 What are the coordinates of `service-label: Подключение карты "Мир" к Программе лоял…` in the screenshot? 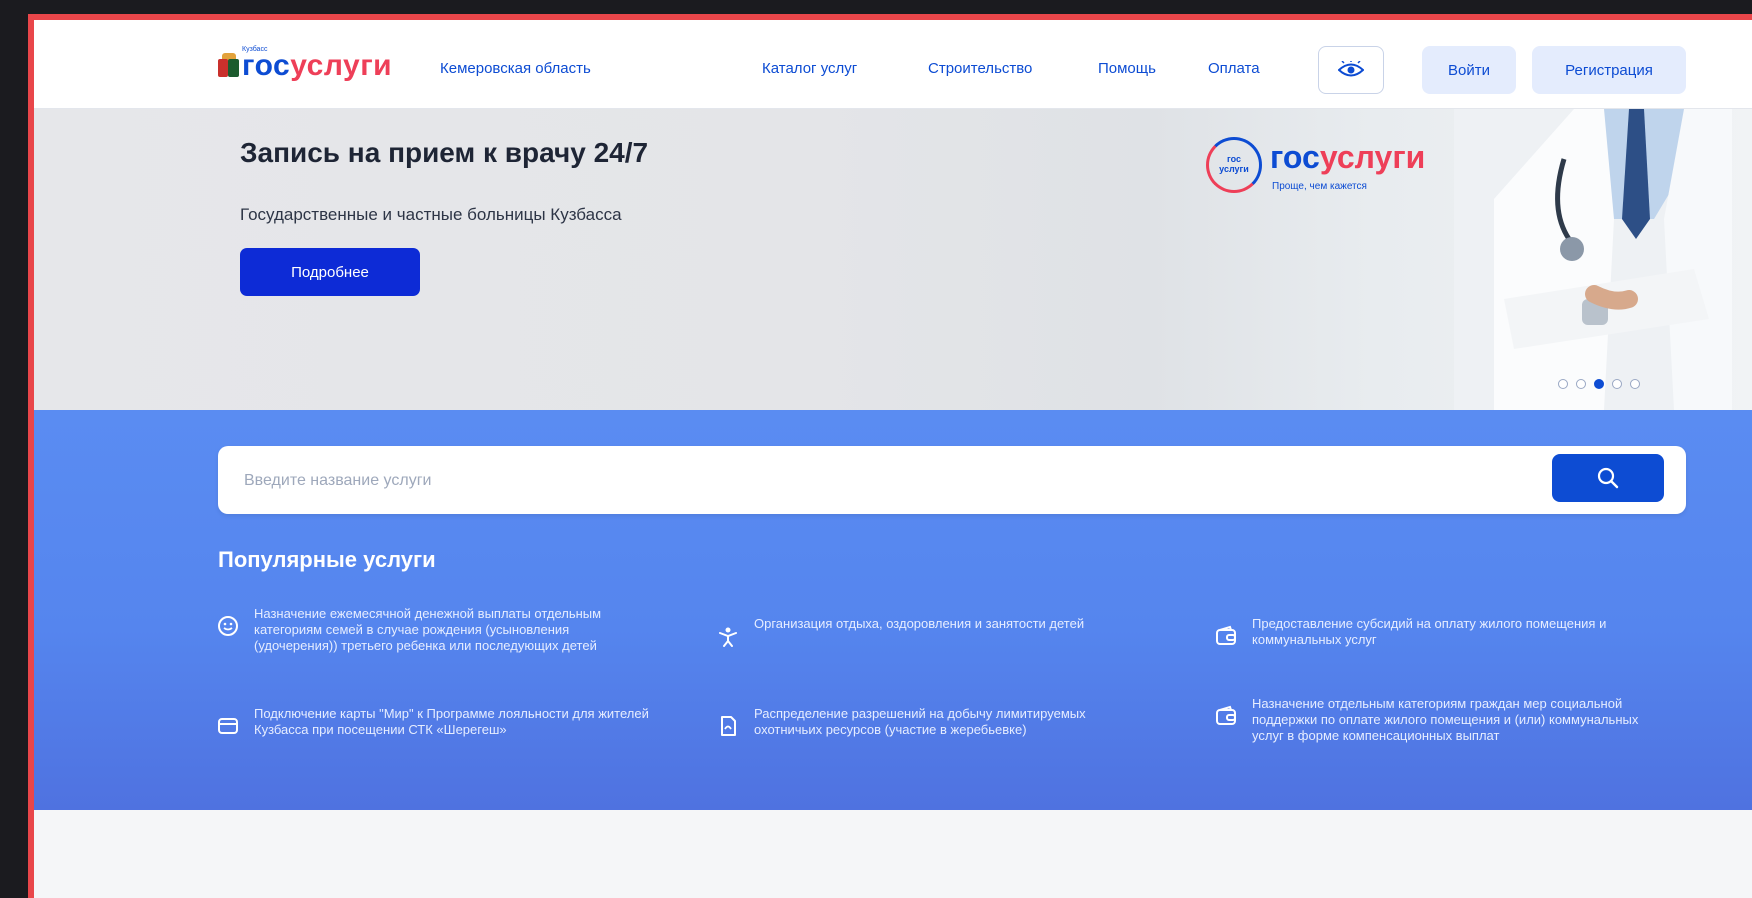 It's located at (451, 721).